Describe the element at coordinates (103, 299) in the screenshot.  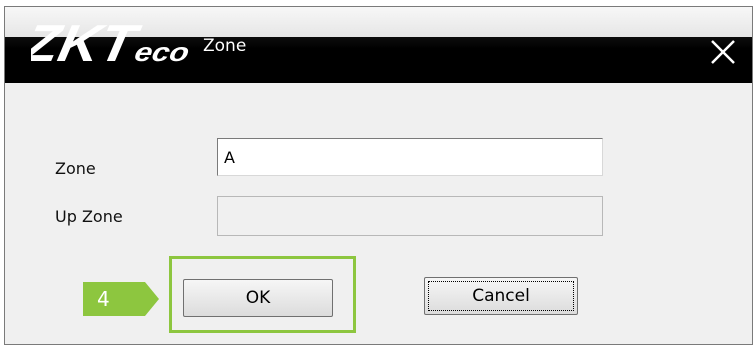
I see `step-number: 4` at that location.